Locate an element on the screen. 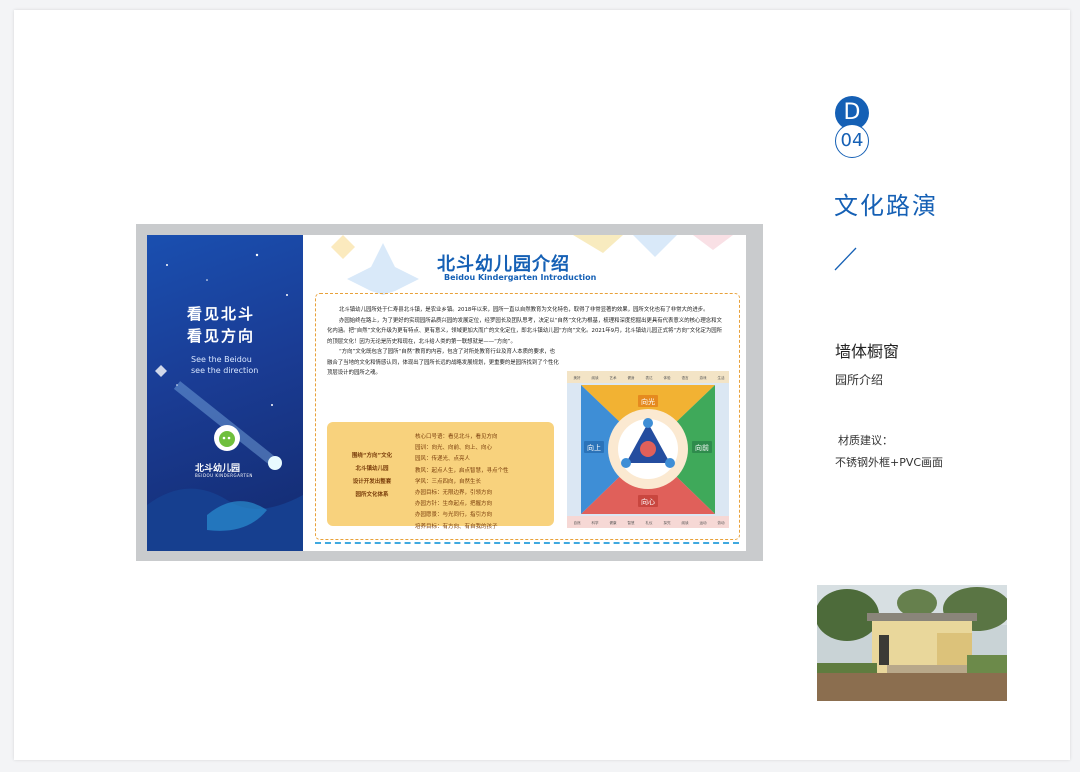  bottom-row-label: 智慧 is located at coordinates (632, 522).